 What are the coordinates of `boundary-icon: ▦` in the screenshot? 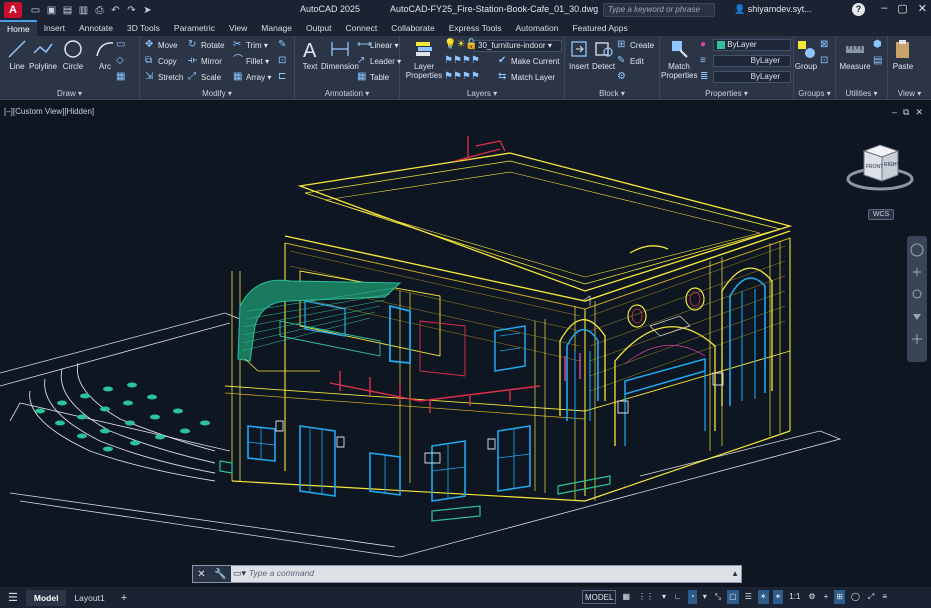 It's located at (121, 77).